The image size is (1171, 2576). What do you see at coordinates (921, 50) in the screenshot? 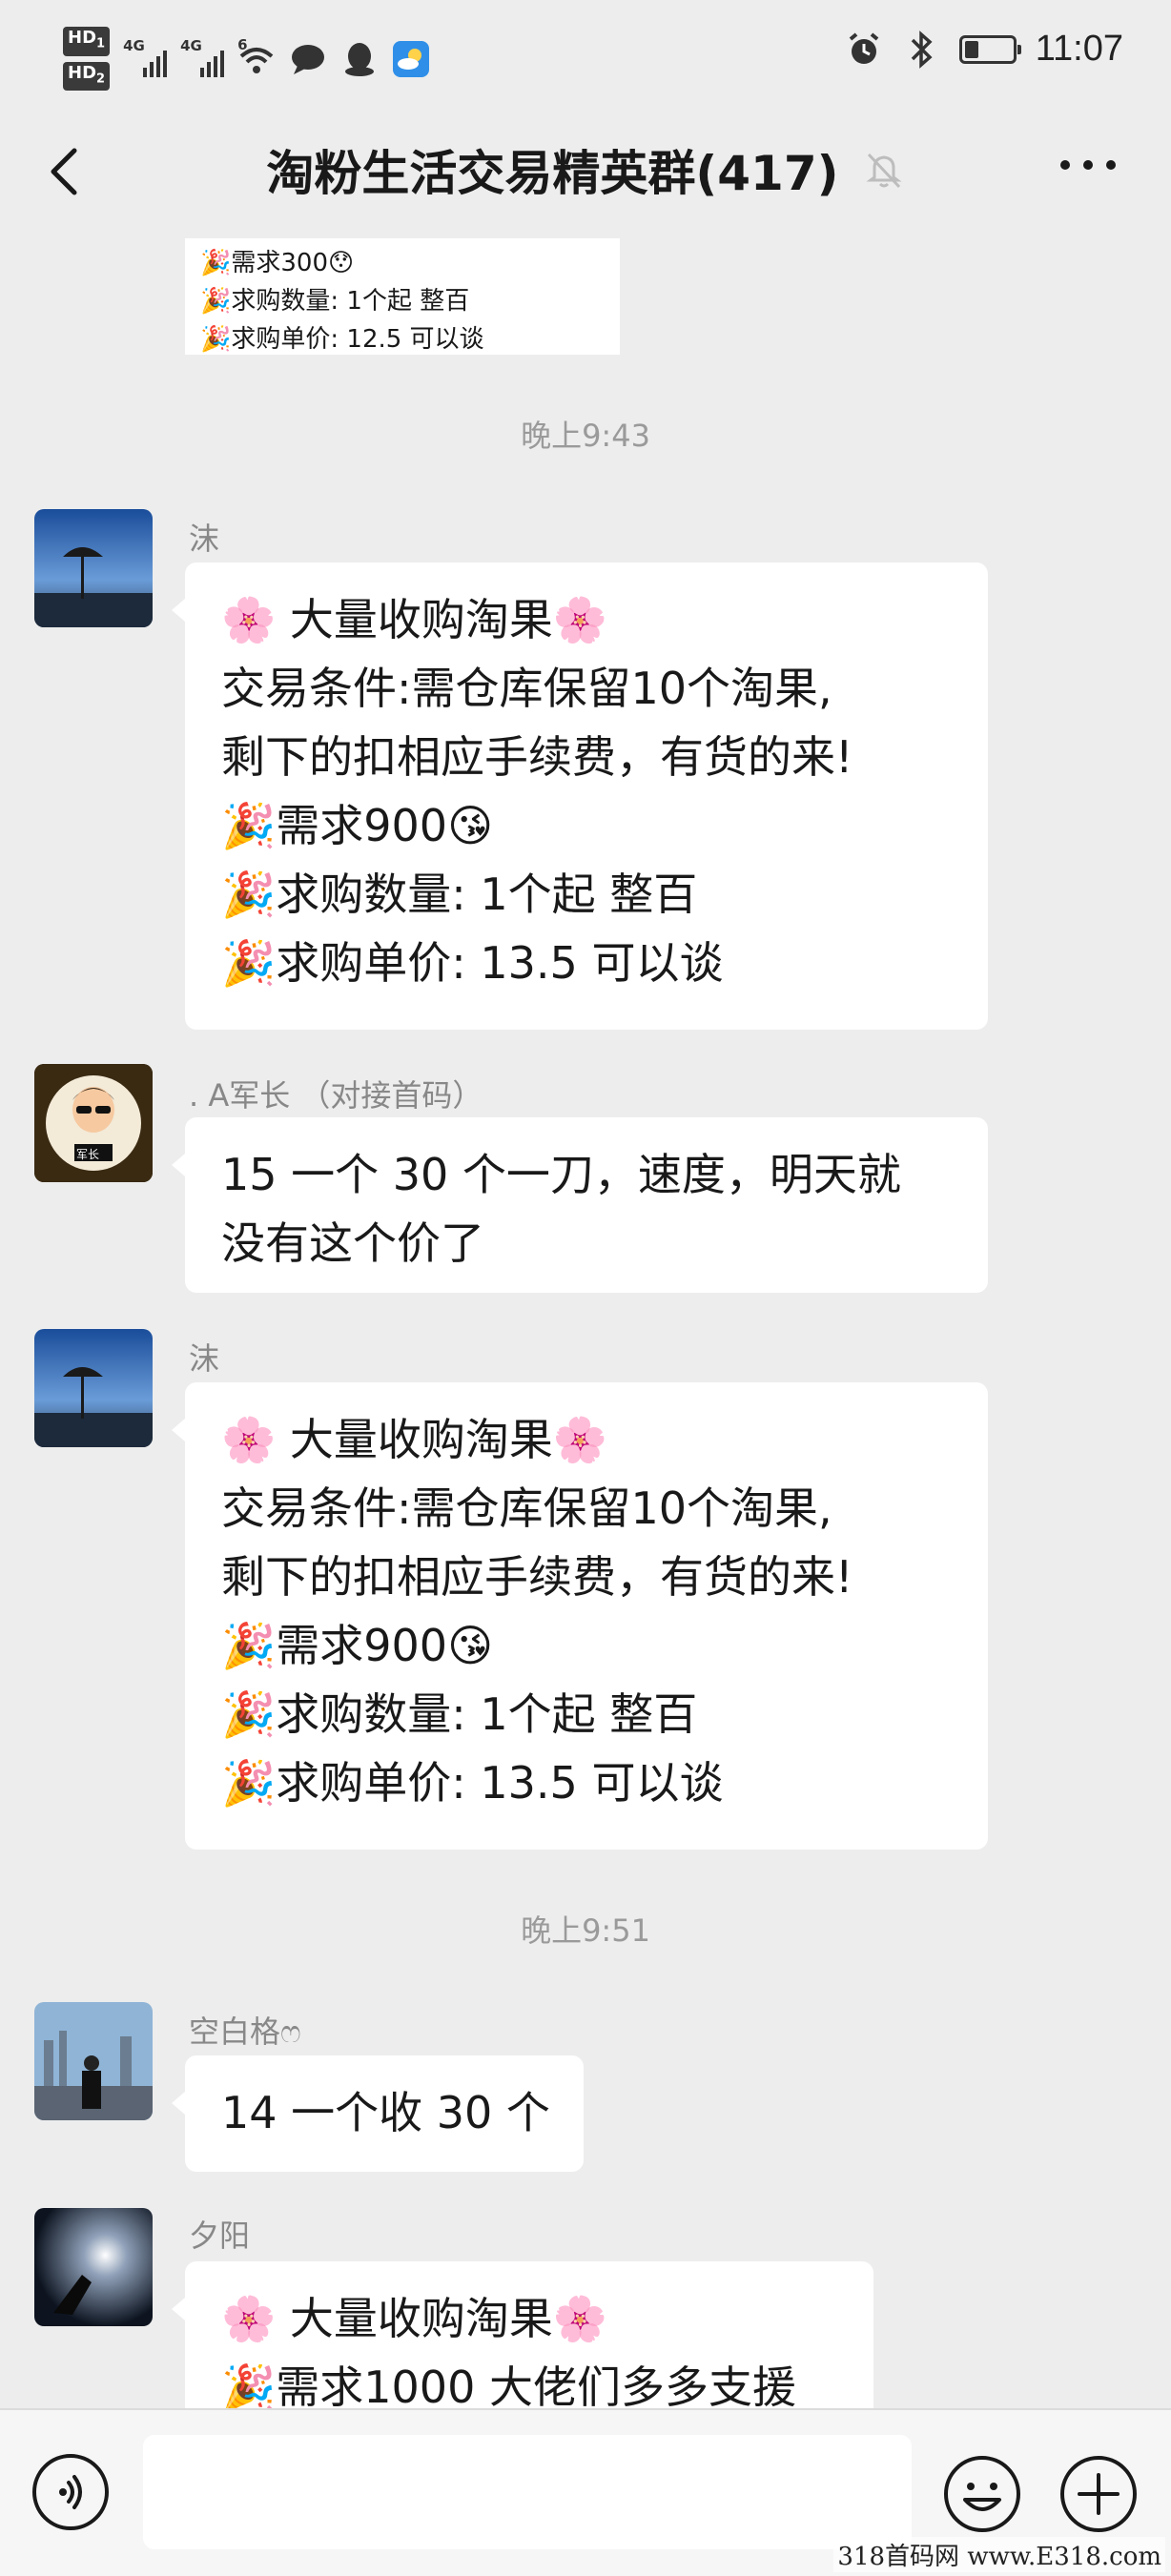
I see `bluetooth-icon` at bounding box center [921, 50].